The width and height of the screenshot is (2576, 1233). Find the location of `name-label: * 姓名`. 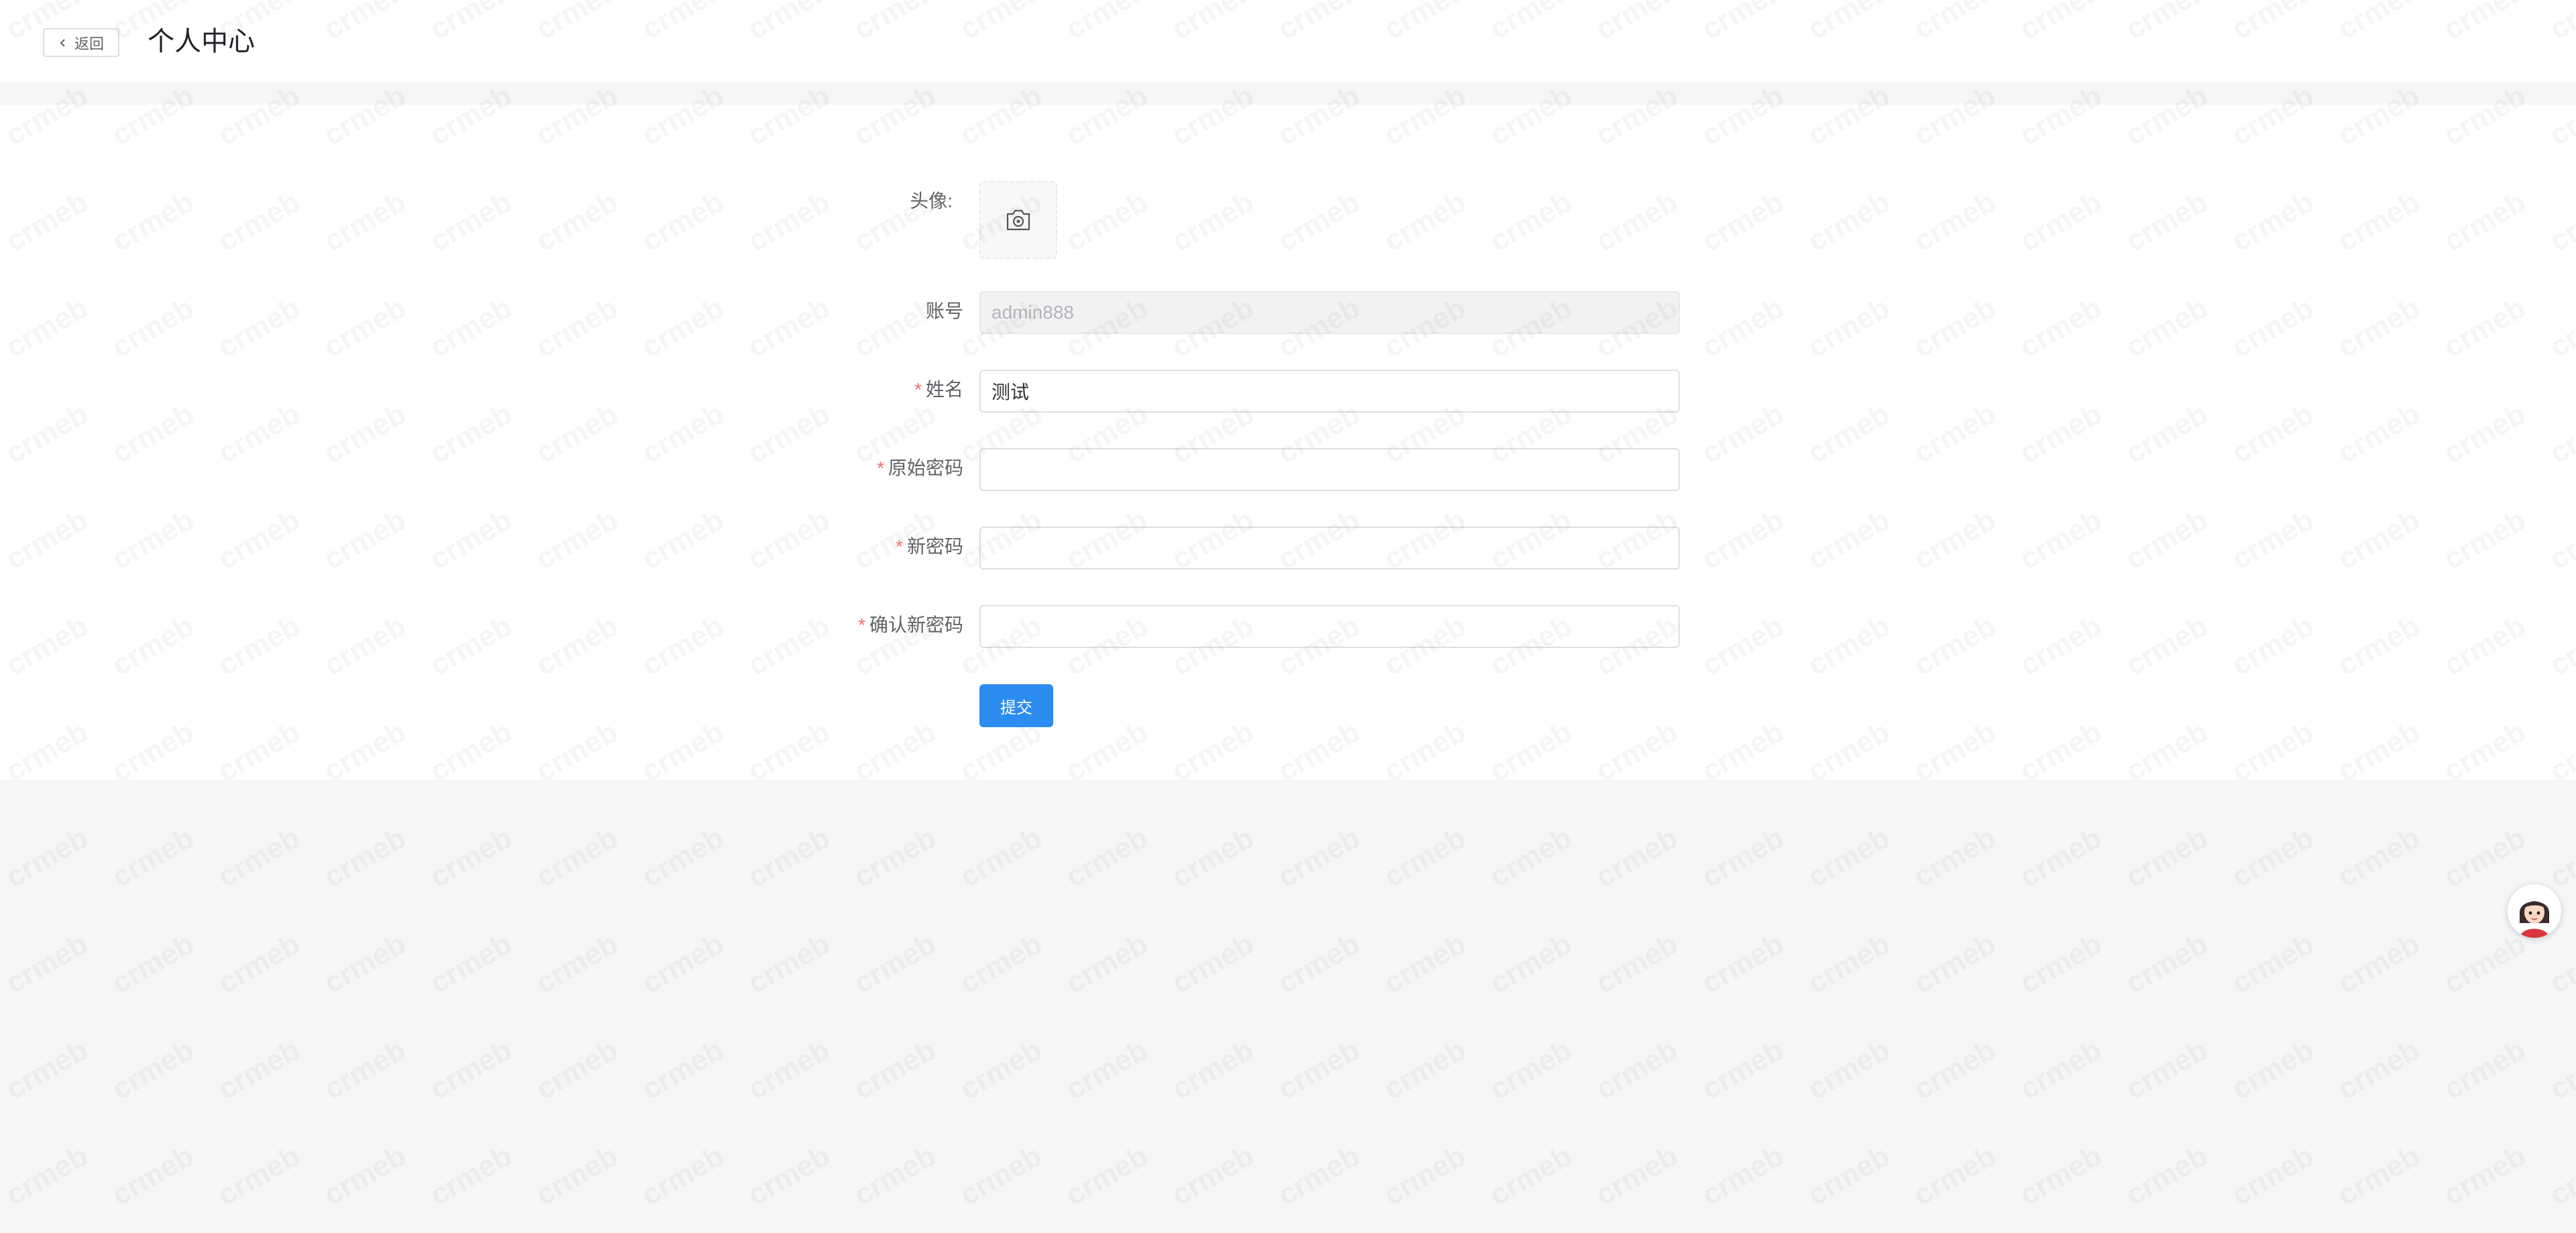

name-label: * 姓名 is located at coordinates (938, 390).